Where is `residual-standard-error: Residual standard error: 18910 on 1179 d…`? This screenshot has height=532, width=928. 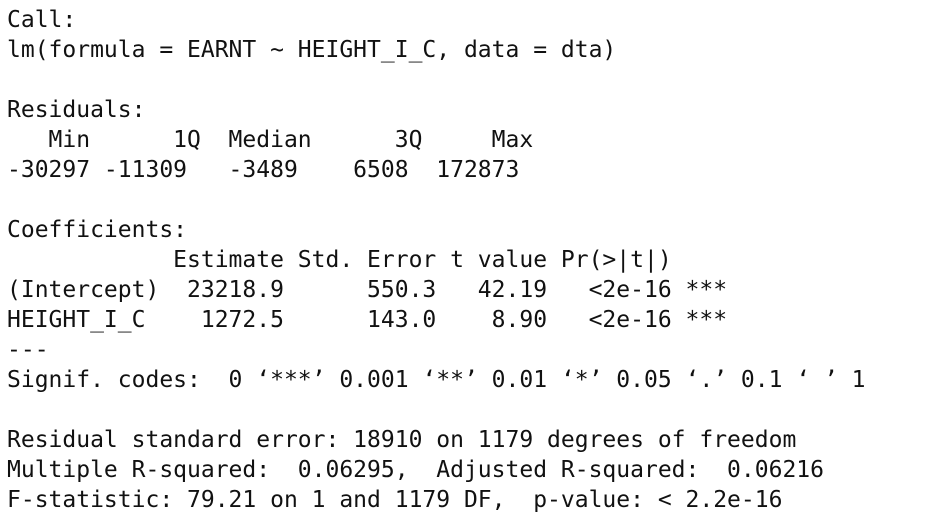 residual-standard-error: Residual standard error: 18910 on 1179 d… is located at coordinates (402, 440).